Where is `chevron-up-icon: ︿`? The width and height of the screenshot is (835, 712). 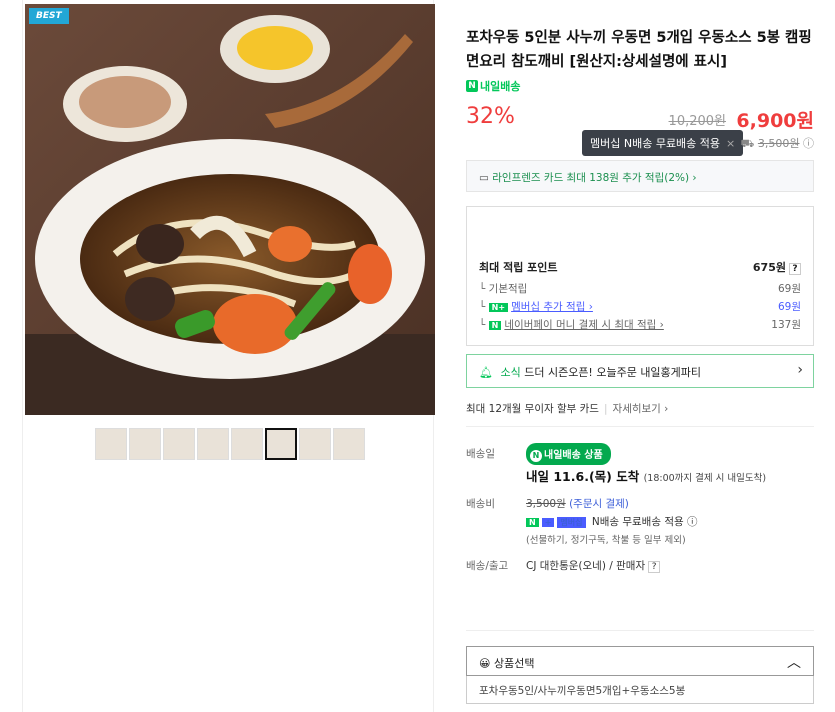
chevron-up-icon: ︿ is located at coordinates (794, 663).